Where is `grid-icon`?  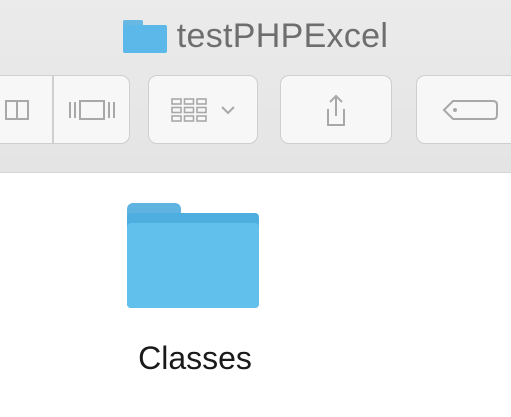 grid-icon is located at coordinates (189, 110).